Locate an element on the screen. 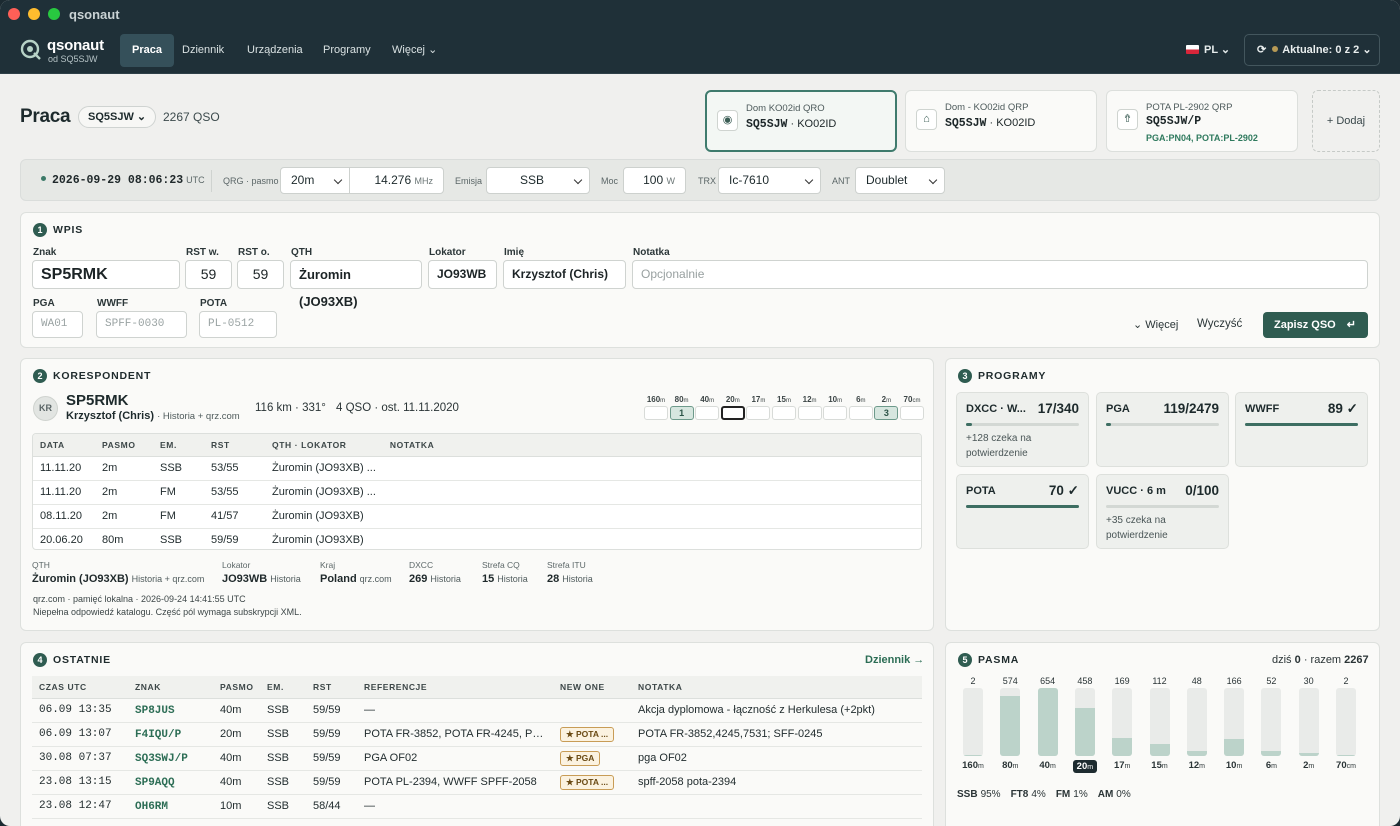  note-field: Opcjonalnie is located at coordinates (1000, 274).